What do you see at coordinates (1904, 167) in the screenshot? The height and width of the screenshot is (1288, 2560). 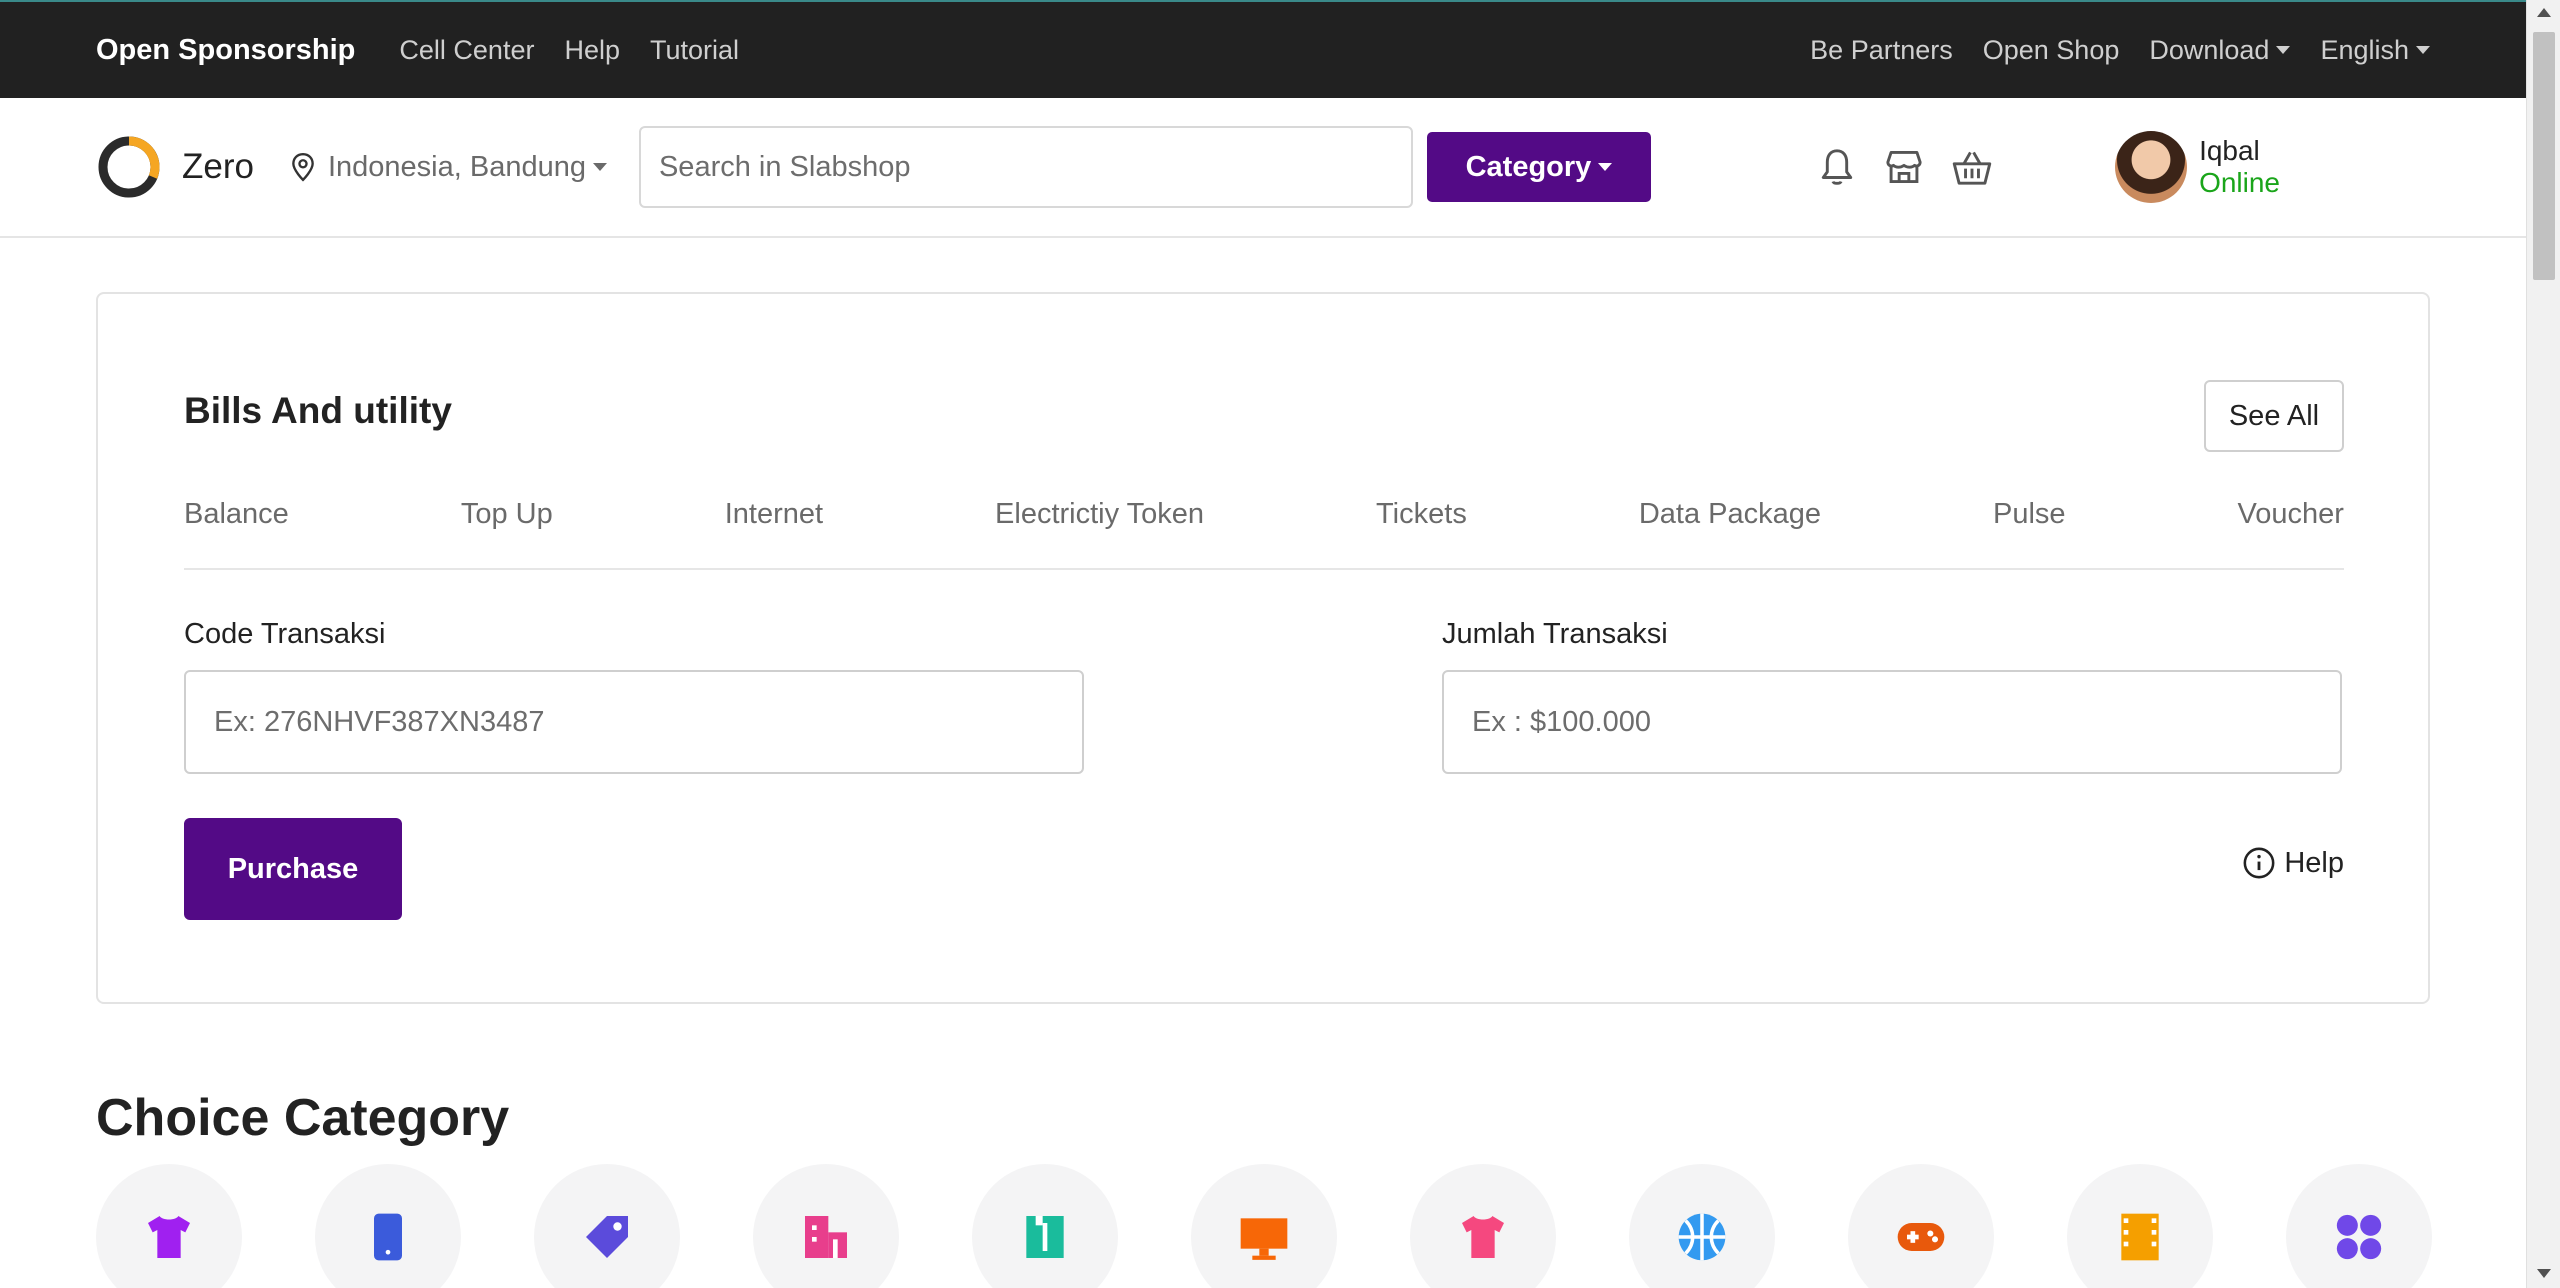 I see `store-icon` at bounding box center [1904, 167].